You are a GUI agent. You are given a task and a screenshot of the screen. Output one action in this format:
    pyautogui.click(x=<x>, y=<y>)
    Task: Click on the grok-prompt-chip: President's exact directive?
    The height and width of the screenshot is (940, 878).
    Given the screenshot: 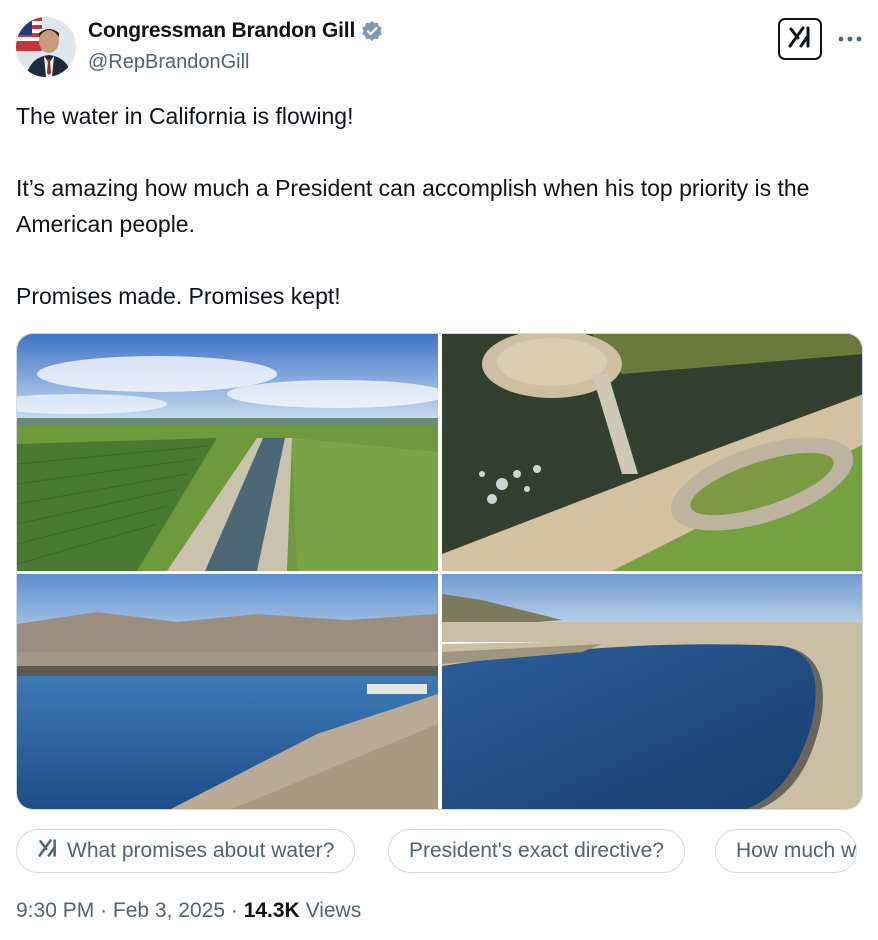 What is the action you would take?
    pyautogui.click(x=536, y=851)
    